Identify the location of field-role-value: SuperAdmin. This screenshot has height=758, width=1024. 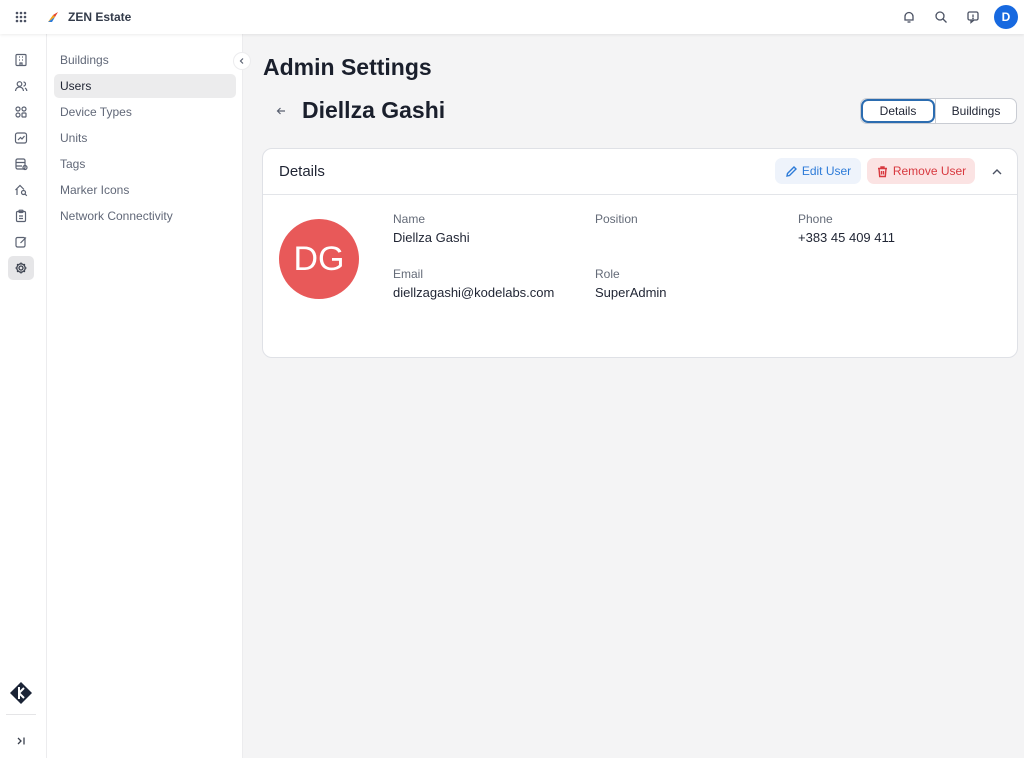
(631, 292).